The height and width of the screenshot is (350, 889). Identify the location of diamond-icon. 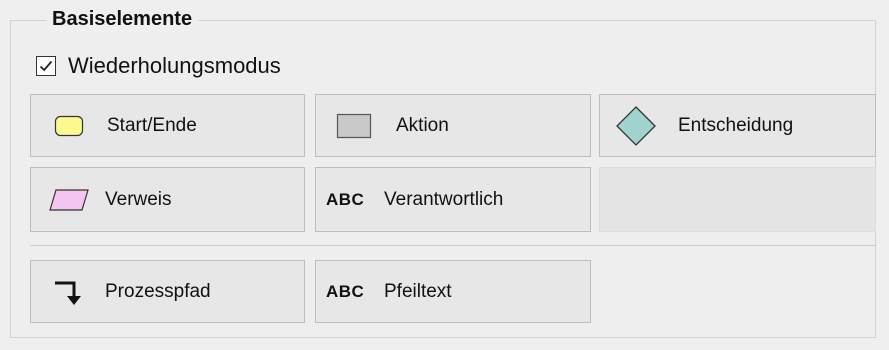
(636, 126).